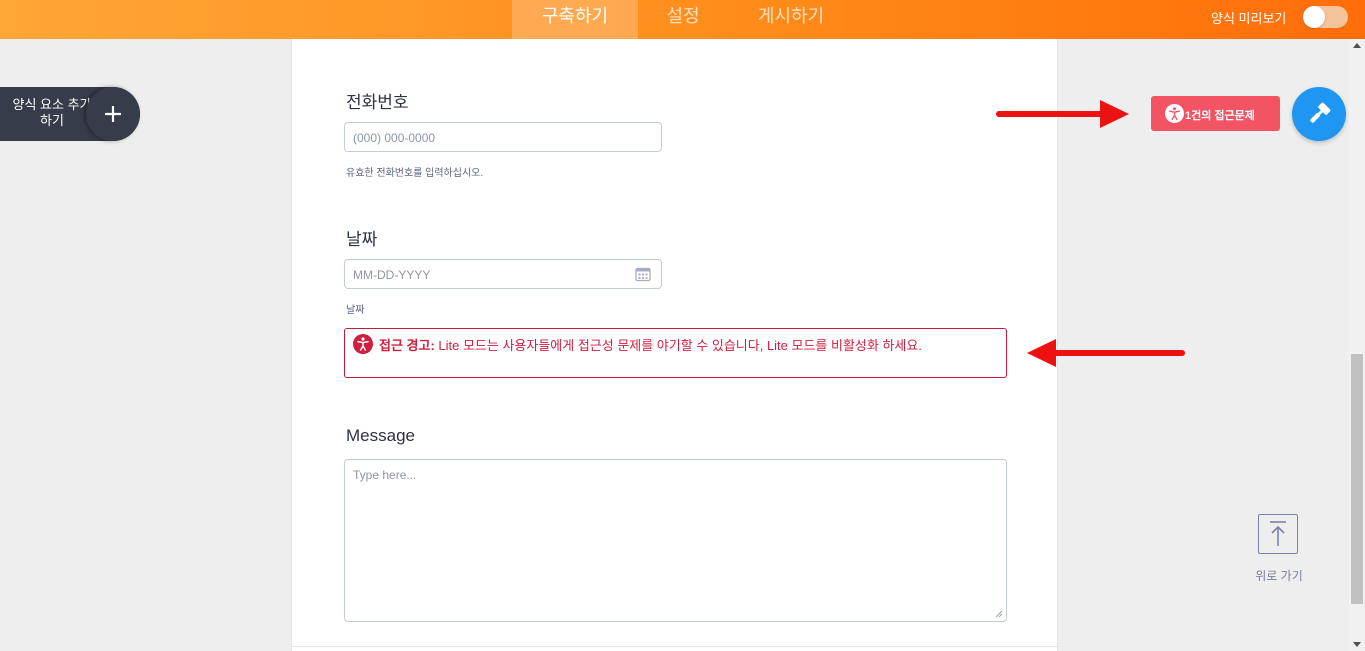 This screenshot has height=651, width=1365. I want to click on form-designer-button, so click(1319, 114).